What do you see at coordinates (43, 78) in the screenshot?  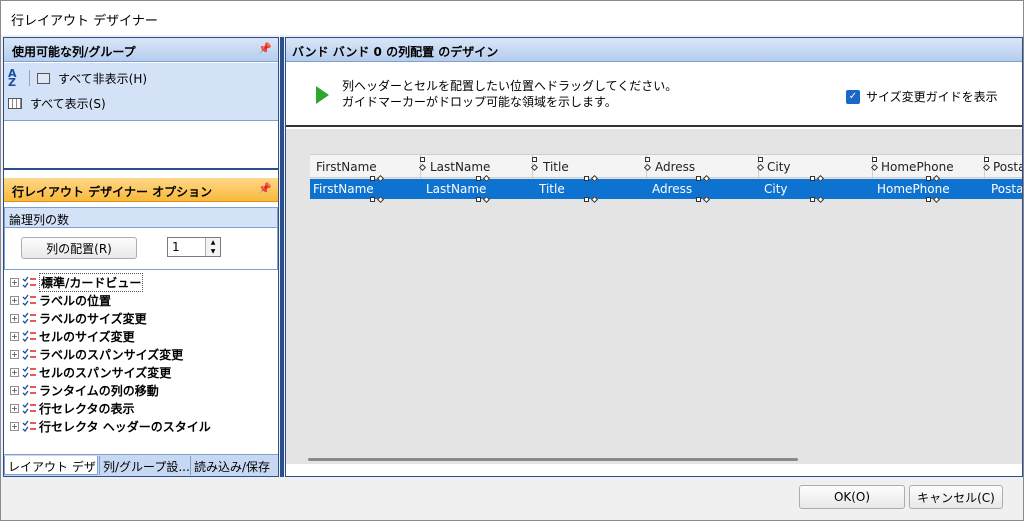 I see `hide-all-icon` at bounding box center [43, 78].